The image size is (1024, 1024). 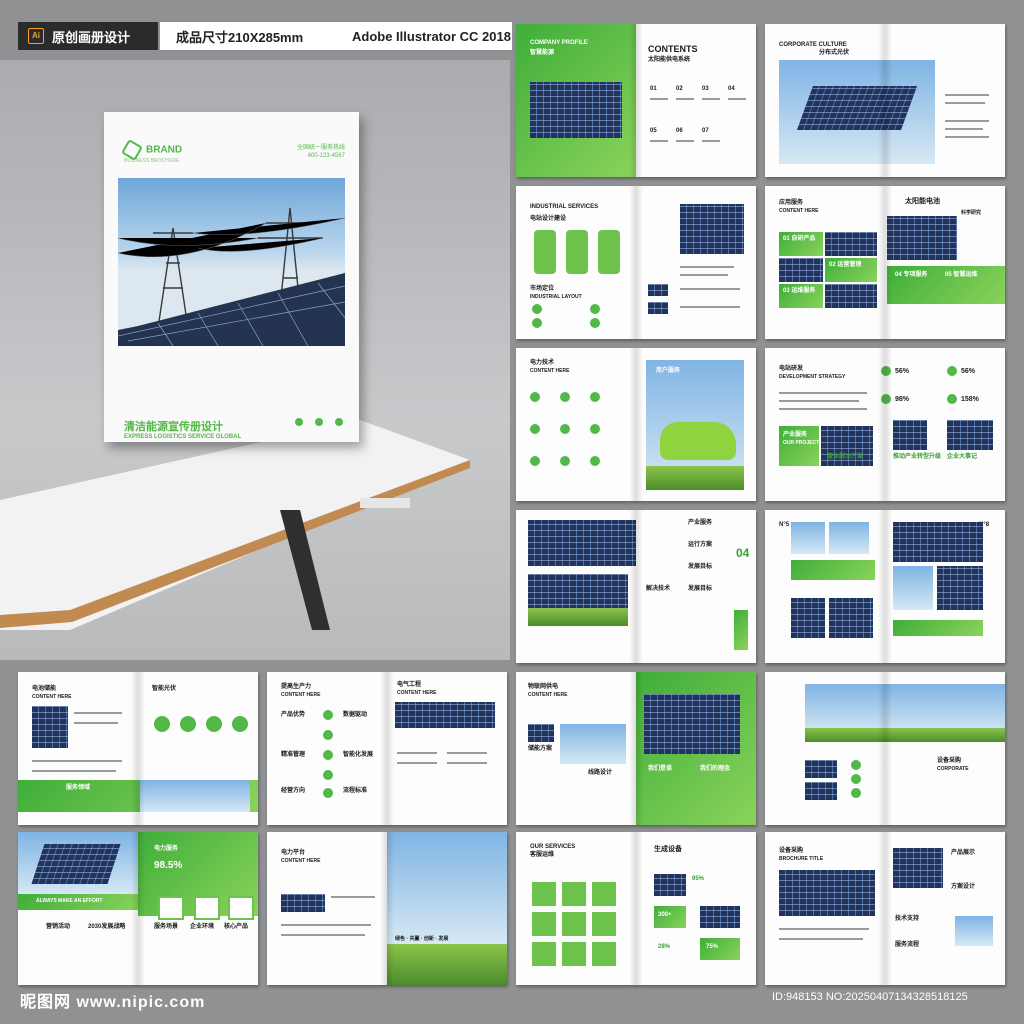 What do you see at coordinates (801, 443) in the screenshot?
I see `dev-box-en: OUR PROJECT` at bounding box center [801, 443].